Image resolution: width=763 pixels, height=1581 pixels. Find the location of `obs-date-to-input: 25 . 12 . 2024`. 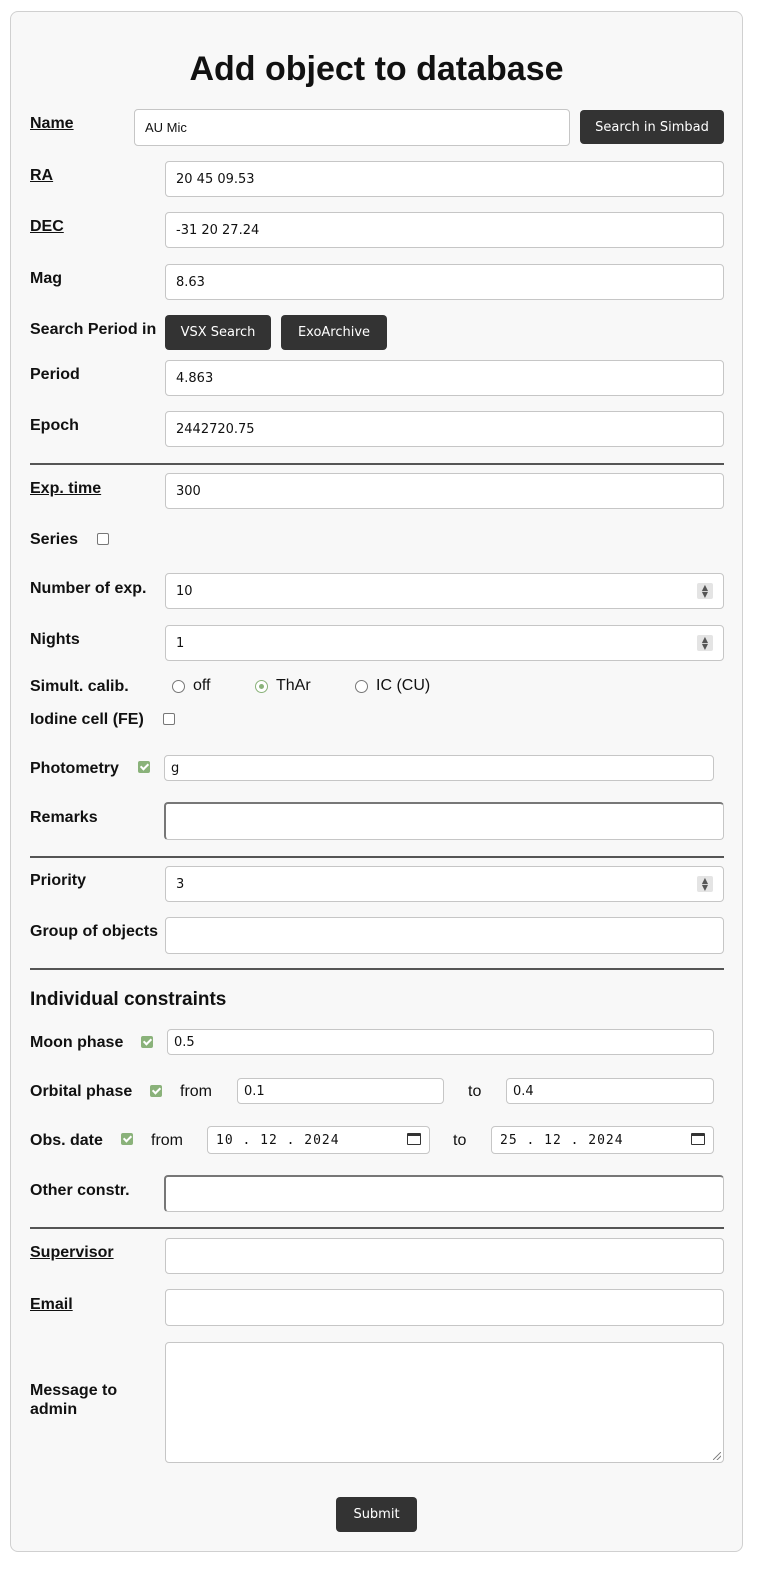

obs-date-to-input: 25 . 12 . 2024 is located at coordinates (602, 1140).